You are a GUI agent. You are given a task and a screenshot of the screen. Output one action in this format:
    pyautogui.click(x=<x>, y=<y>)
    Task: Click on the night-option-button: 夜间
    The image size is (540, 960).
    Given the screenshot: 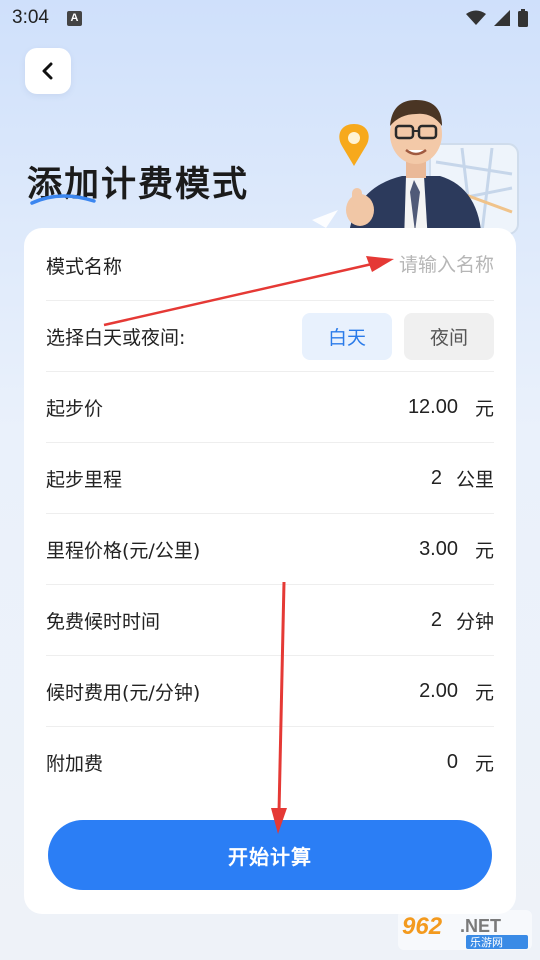 What is the action you would take?
    pyautogui.click(x=449, y=336)
    